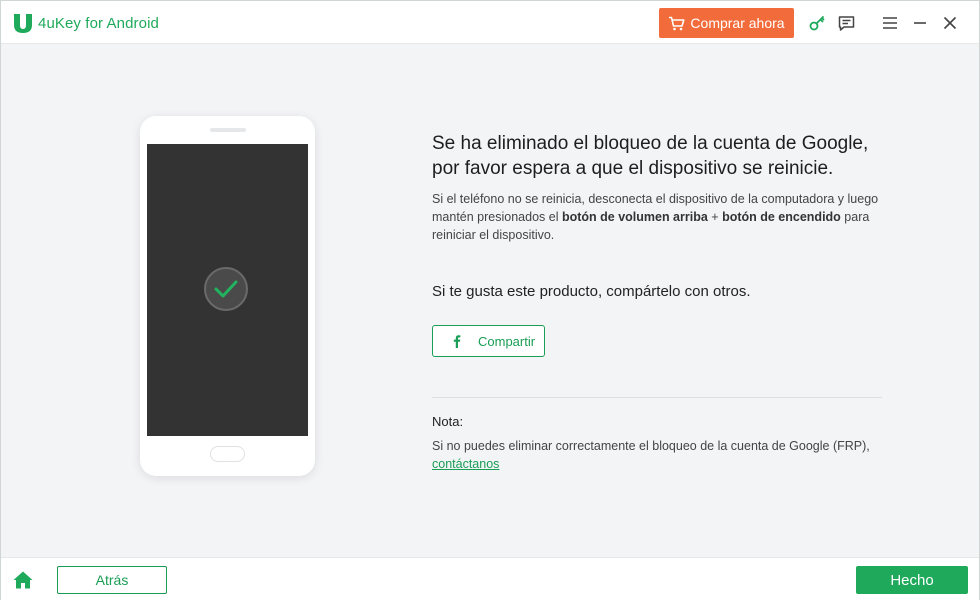  I want to click on key-icon, so click(817, 23).